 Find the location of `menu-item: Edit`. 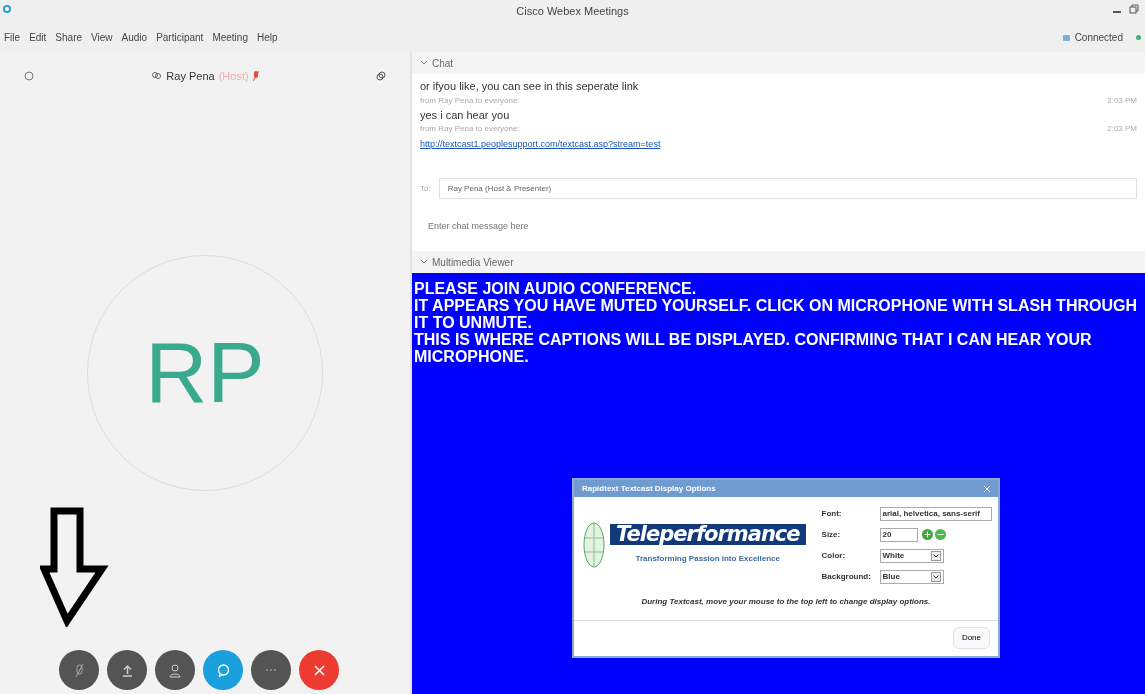

menu-item: Edit is located at coordinates (38, 37).